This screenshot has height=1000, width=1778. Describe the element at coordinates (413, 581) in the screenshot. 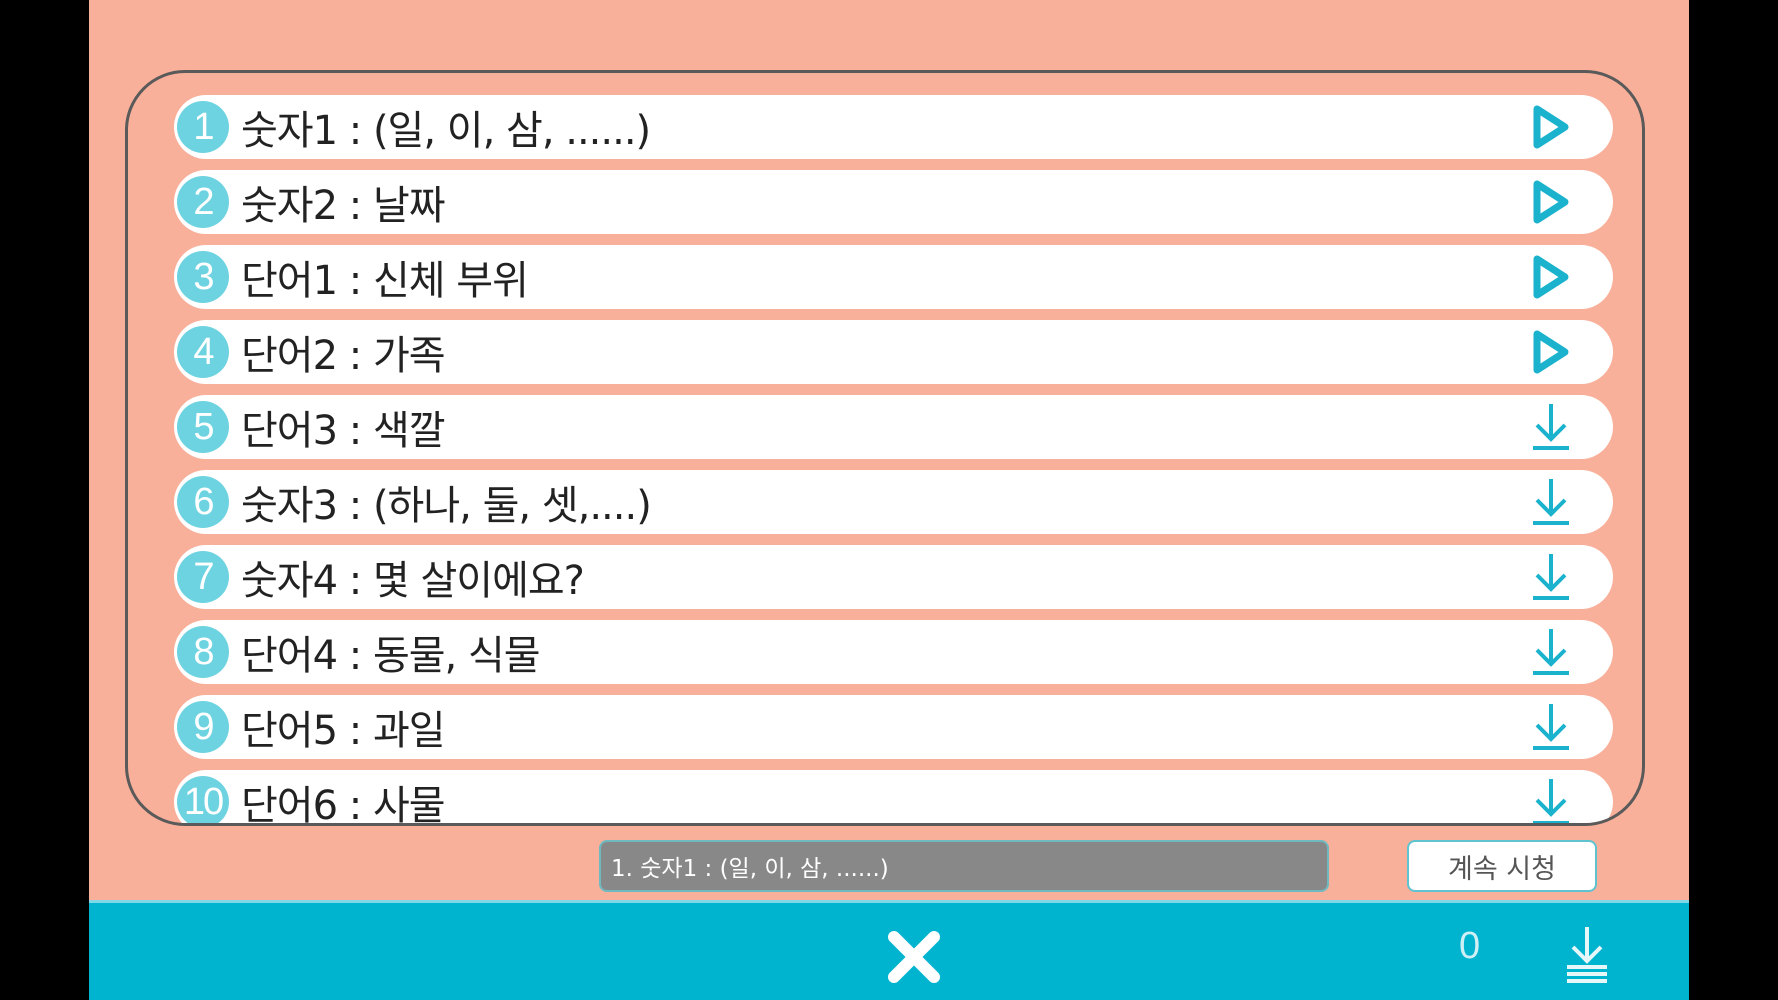

I see `lesson-title: 숫자4 : 몇 살이에요?` at that location.